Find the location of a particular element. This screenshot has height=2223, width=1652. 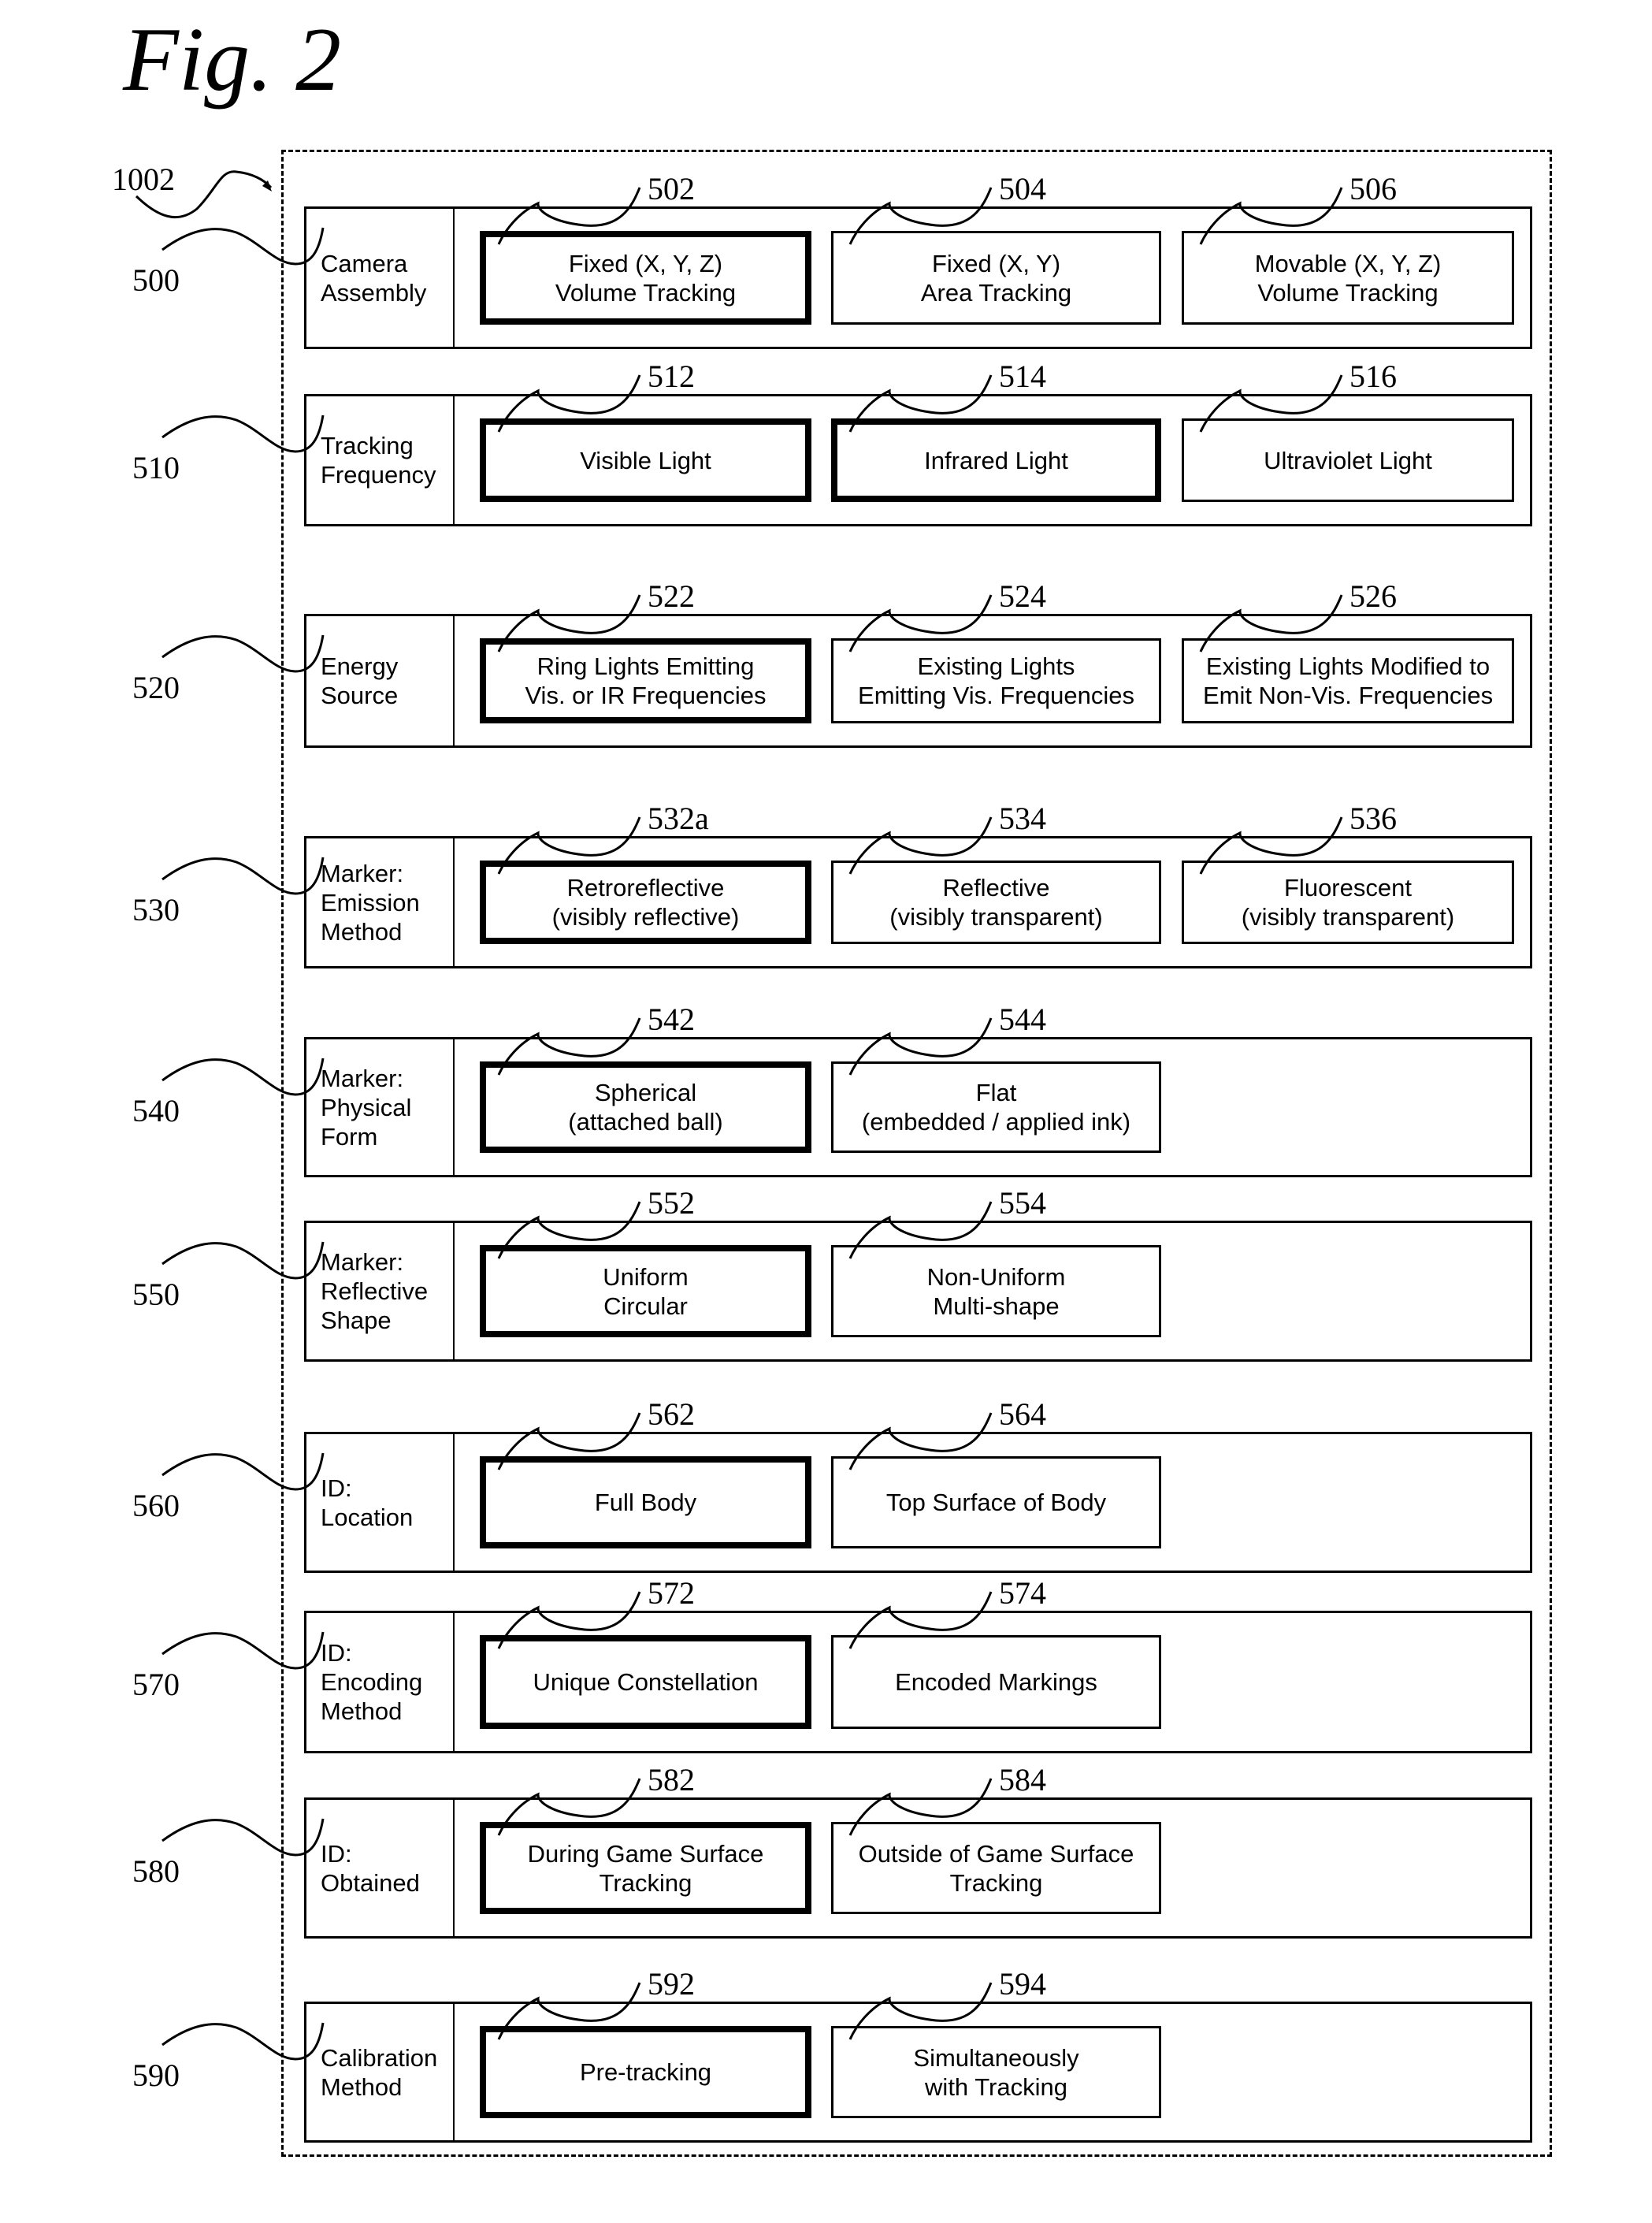

option-box-selected: Uniform Circular is located at coordinates (645, 1291).